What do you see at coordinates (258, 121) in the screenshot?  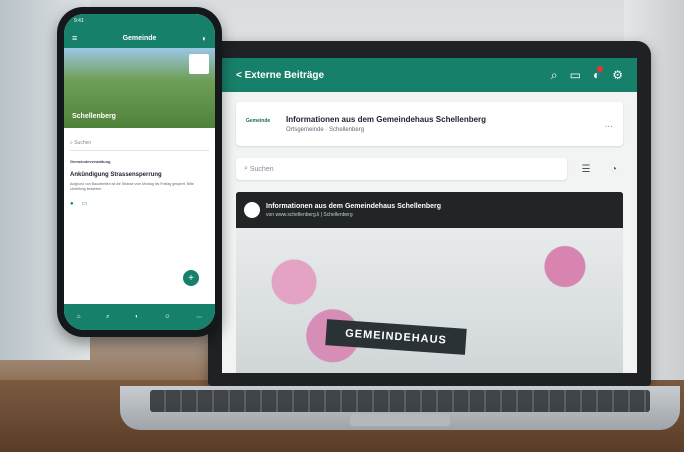 I see `source-logo: Gemeinde` at bounding box center [258, 121].